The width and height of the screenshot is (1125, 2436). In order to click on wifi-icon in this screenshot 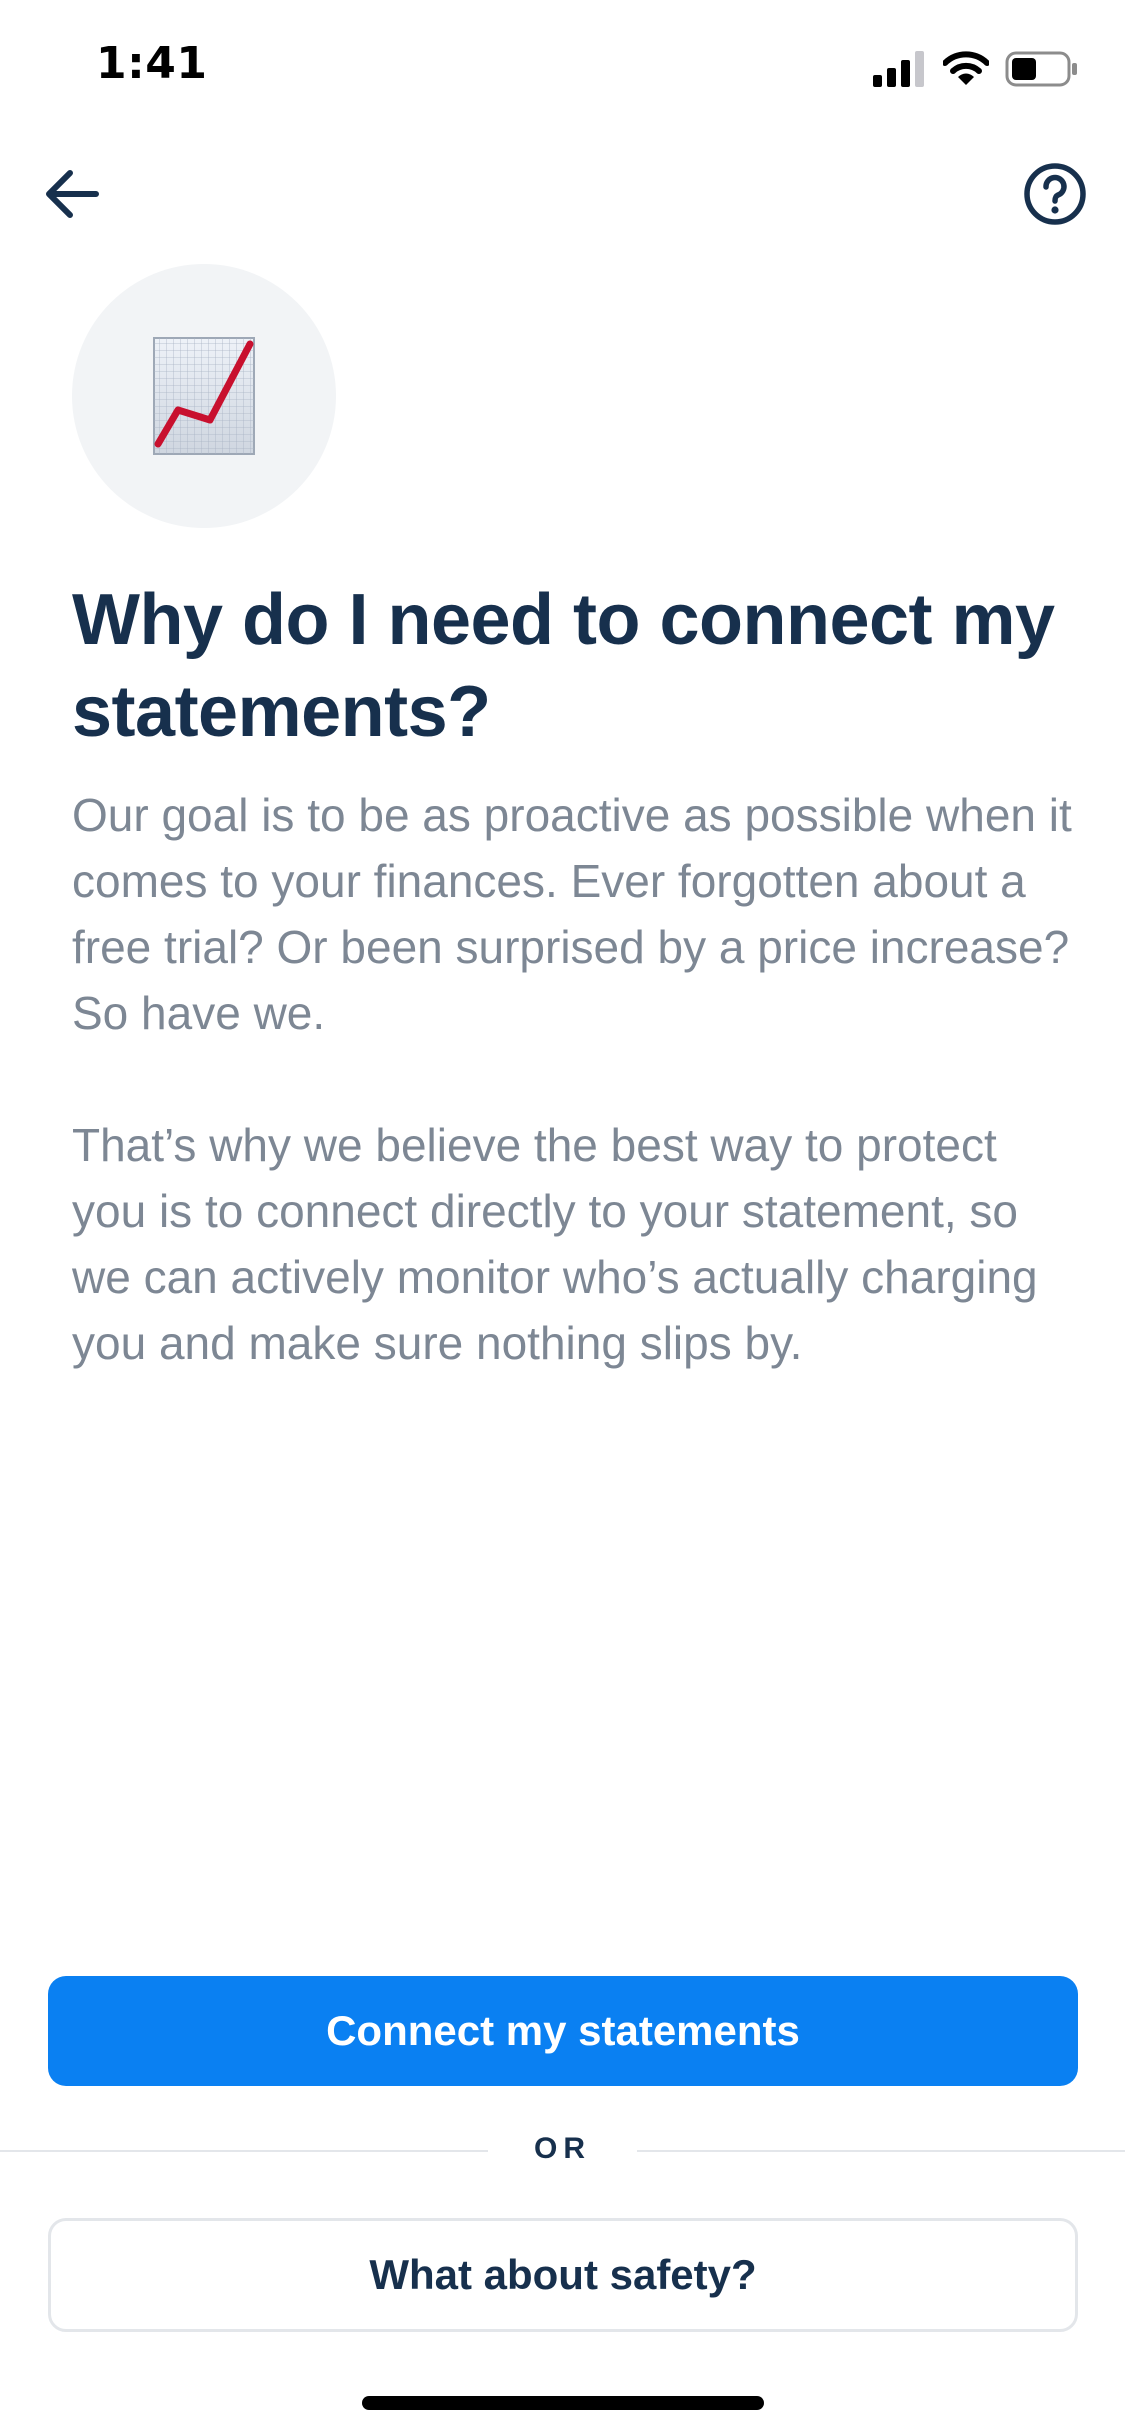, I will do `click(966, 68)`.